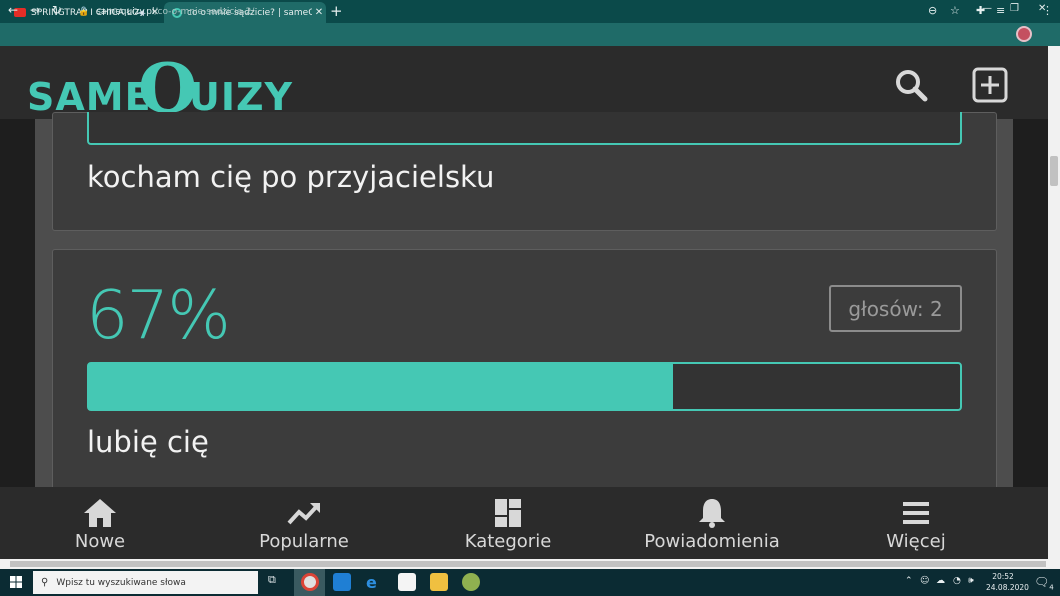 The image size is (1060, 596). What do you see at coordinates (957, 581) in the screenshot?
I see `network-icon: ◔` at bounding box center [957, 581].